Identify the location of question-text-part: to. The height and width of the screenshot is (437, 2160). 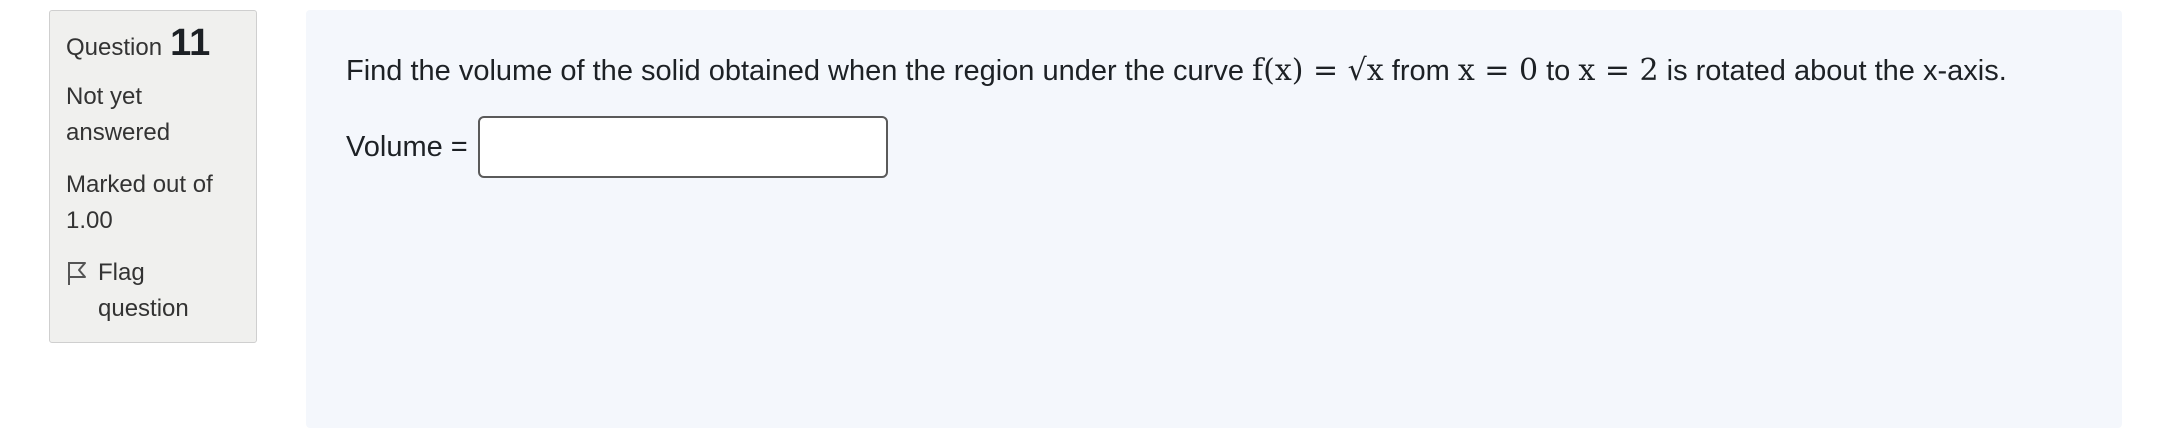
(1558, 71).